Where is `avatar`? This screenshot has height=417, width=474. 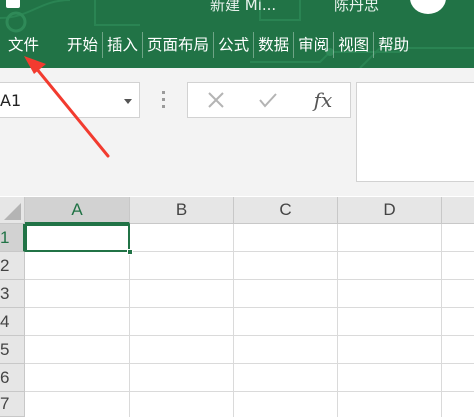 avatar is located at coordinates (428, 7).